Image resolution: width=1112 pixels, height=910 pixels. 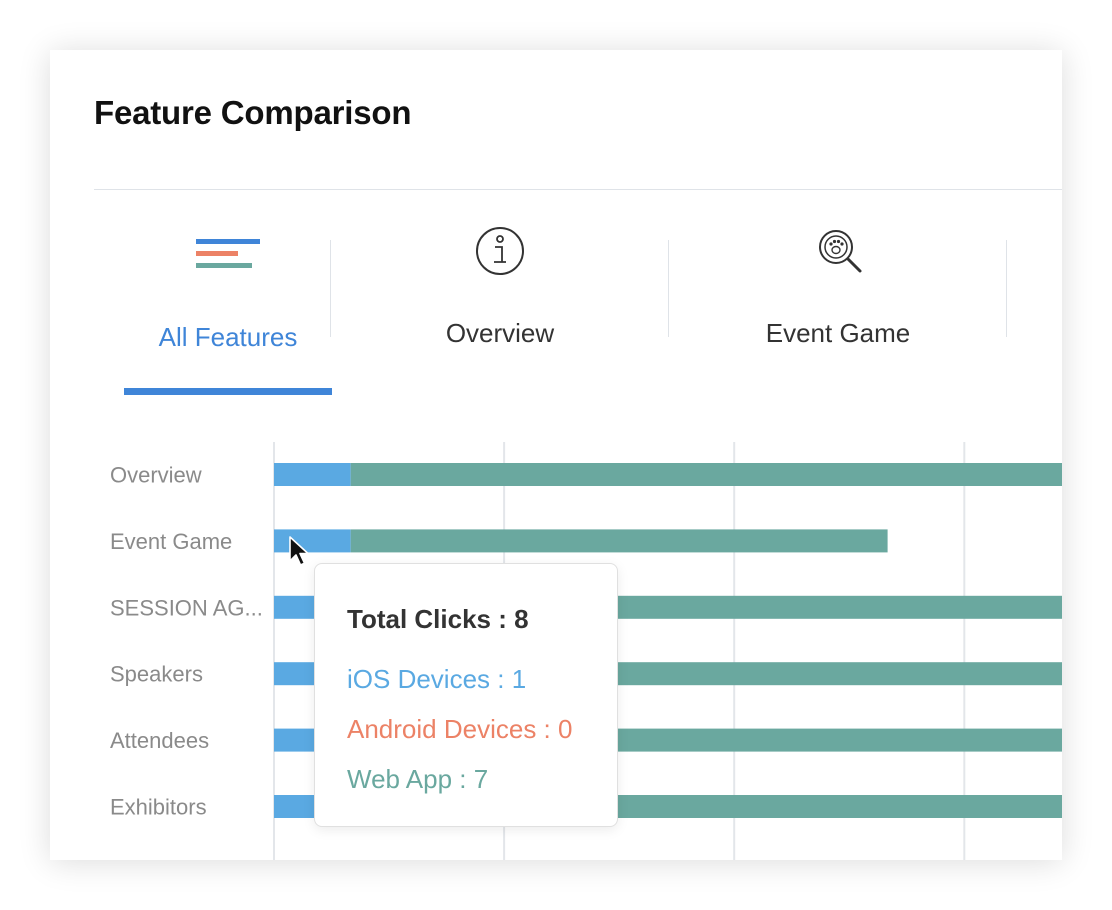 I want to click on title-divider, so click(x=578, y=189).